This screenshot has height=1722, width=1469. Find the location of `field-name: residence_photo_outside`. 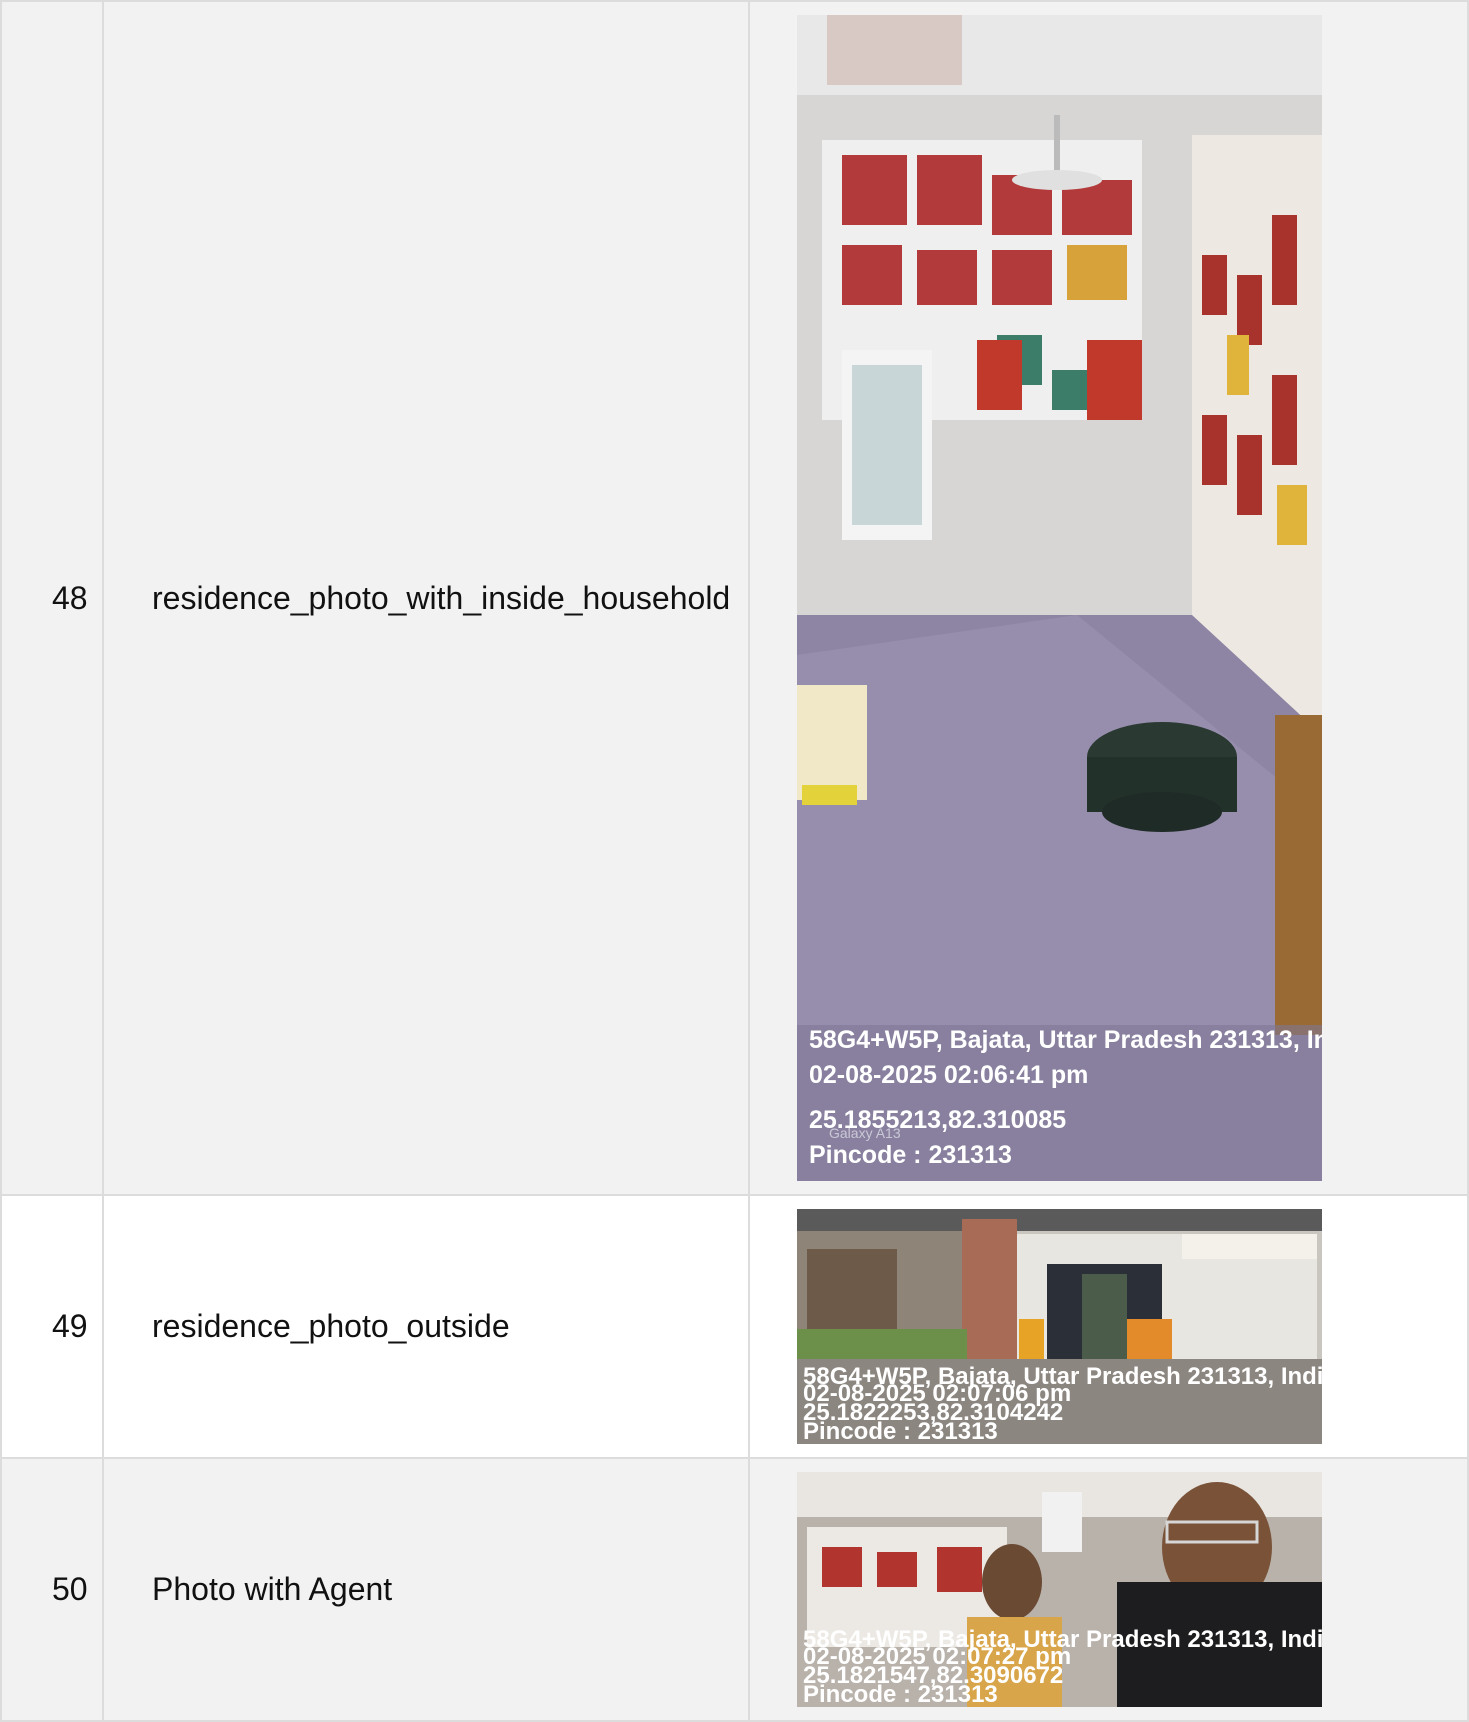

field-name: residence_photo_outside is located at coordinates (426, 1326).